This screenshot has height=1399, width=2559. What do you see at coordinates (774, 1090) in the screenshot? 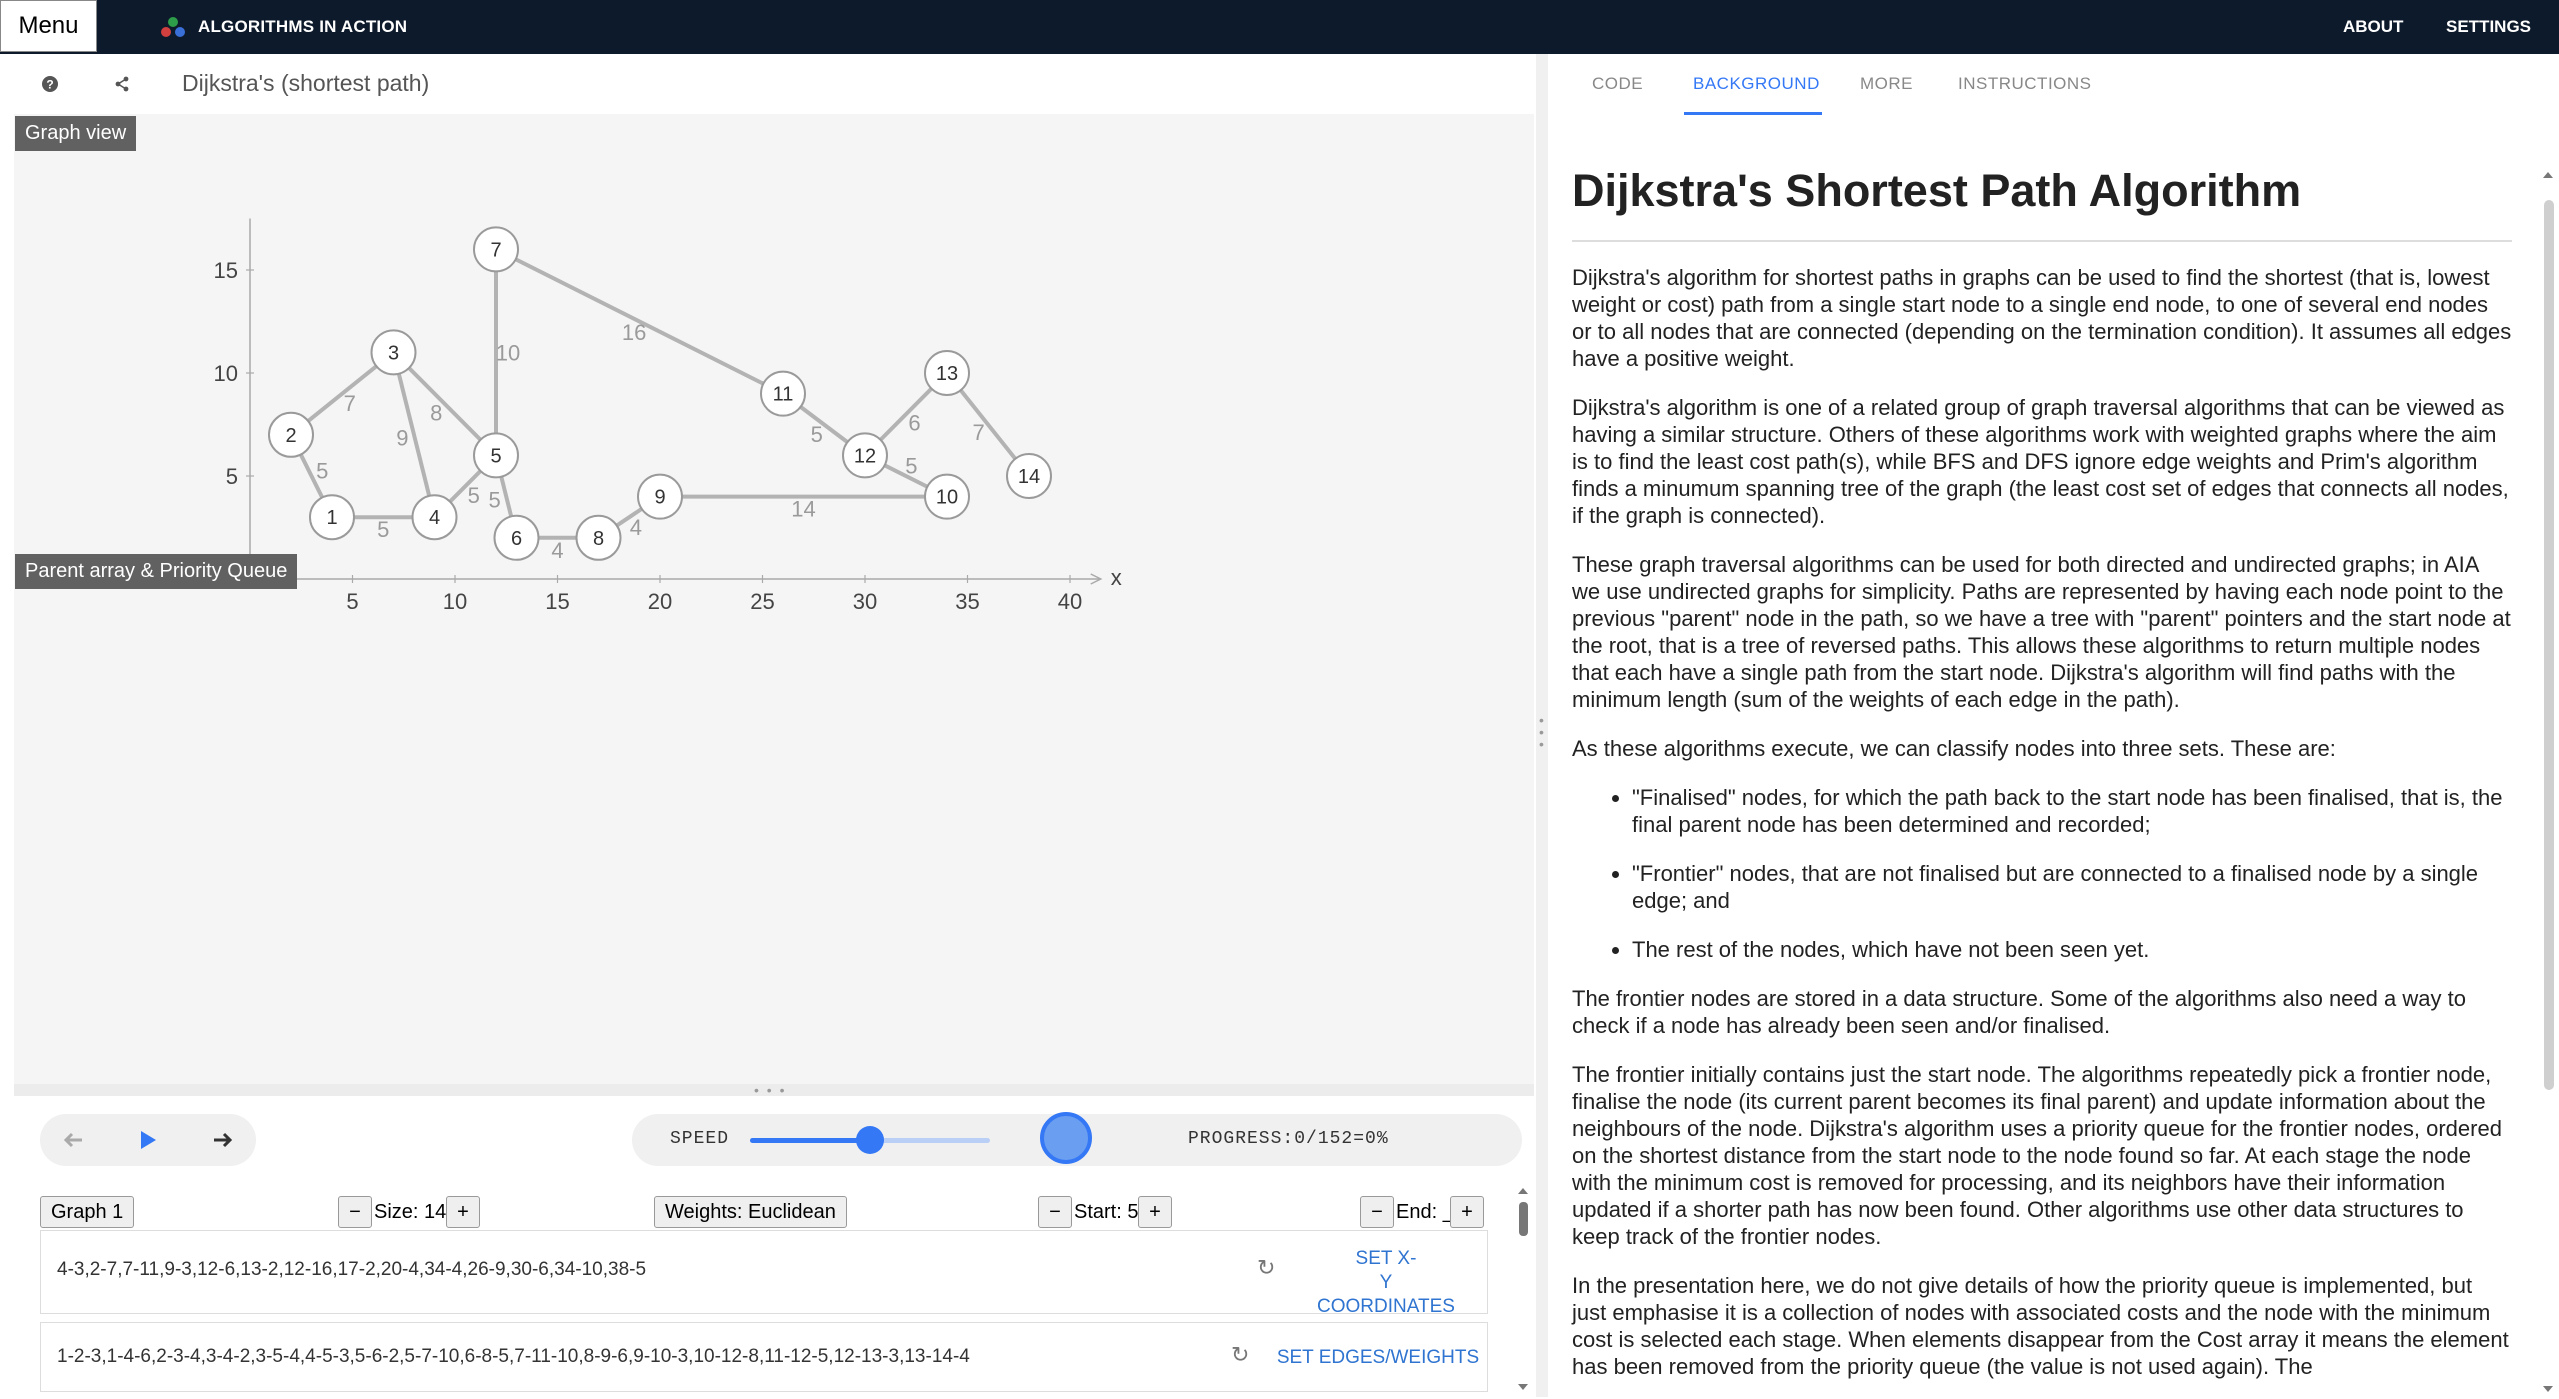
I see `horizontal-splitter: • • •` at bounding box center [774, 1090].